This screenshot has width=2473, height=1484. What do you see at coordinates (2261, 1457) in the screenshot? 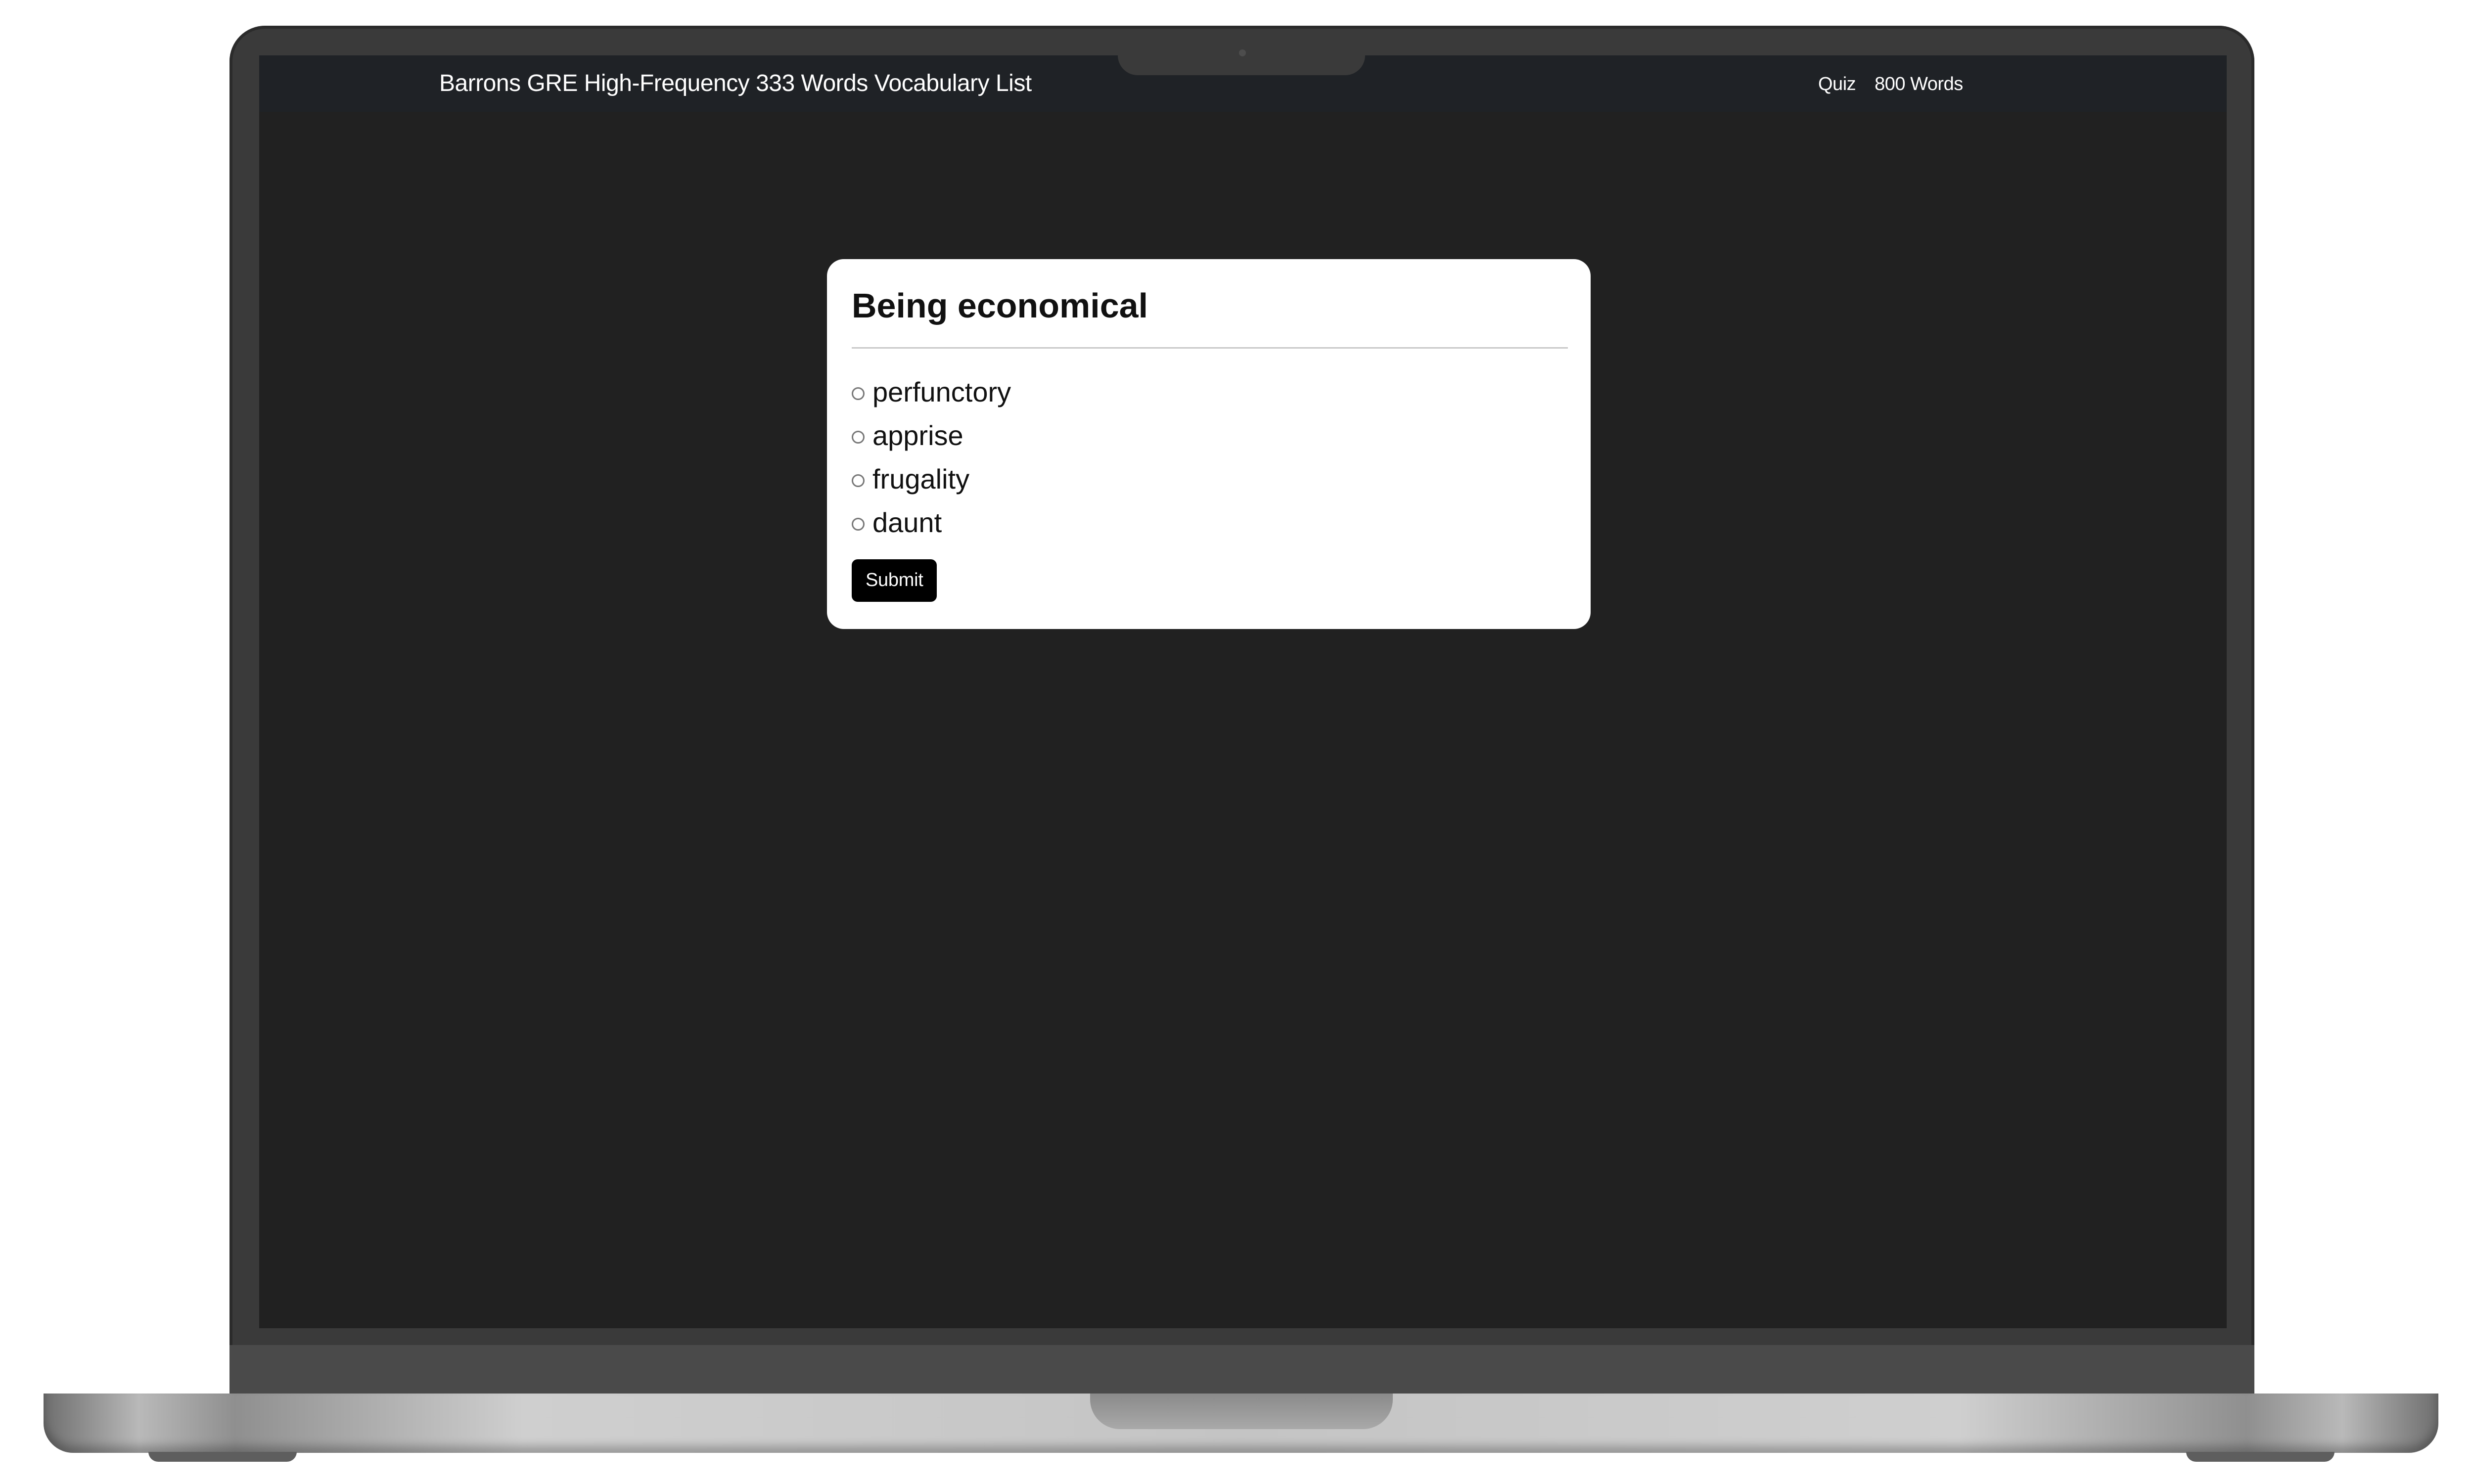
I see `laptop-foot-right` at bounding box center [2261, 1457].